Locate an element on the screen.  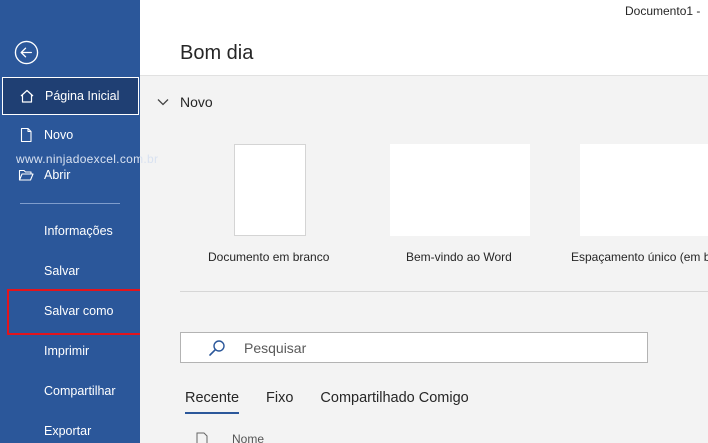
sidebar-item-label: Página Inicial is located at coordinates (82, 96).